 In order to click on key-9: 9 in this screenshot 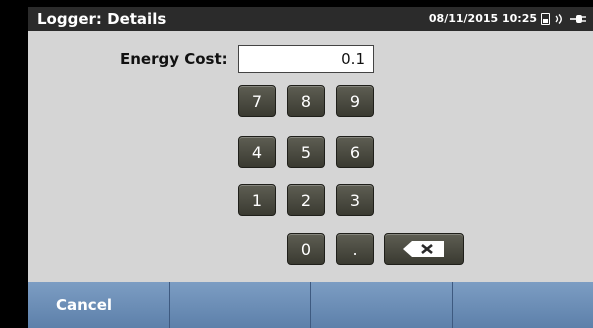, I will do `click(355, 101)`.